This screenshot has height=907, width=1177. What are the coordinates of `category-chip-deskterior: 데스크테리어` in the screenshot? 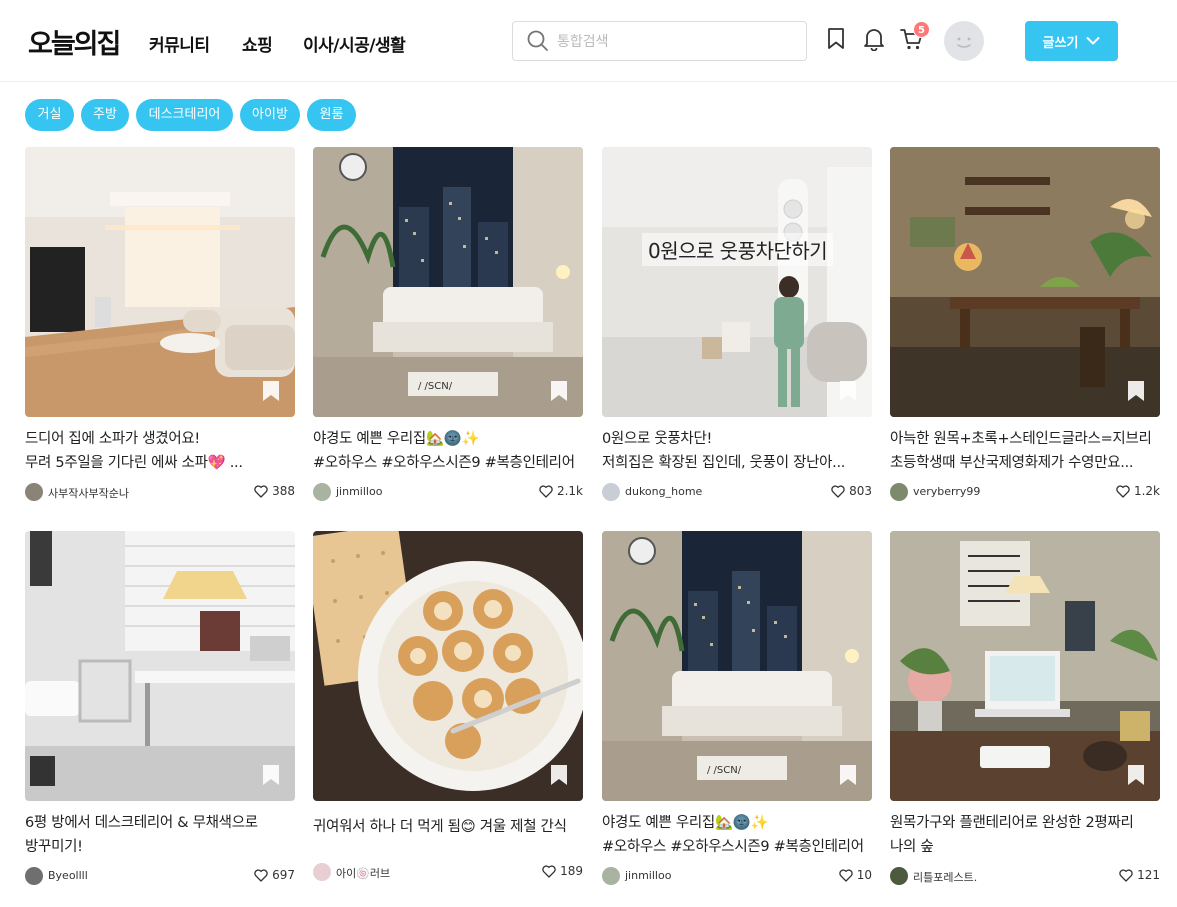 It's located at (184, 115).